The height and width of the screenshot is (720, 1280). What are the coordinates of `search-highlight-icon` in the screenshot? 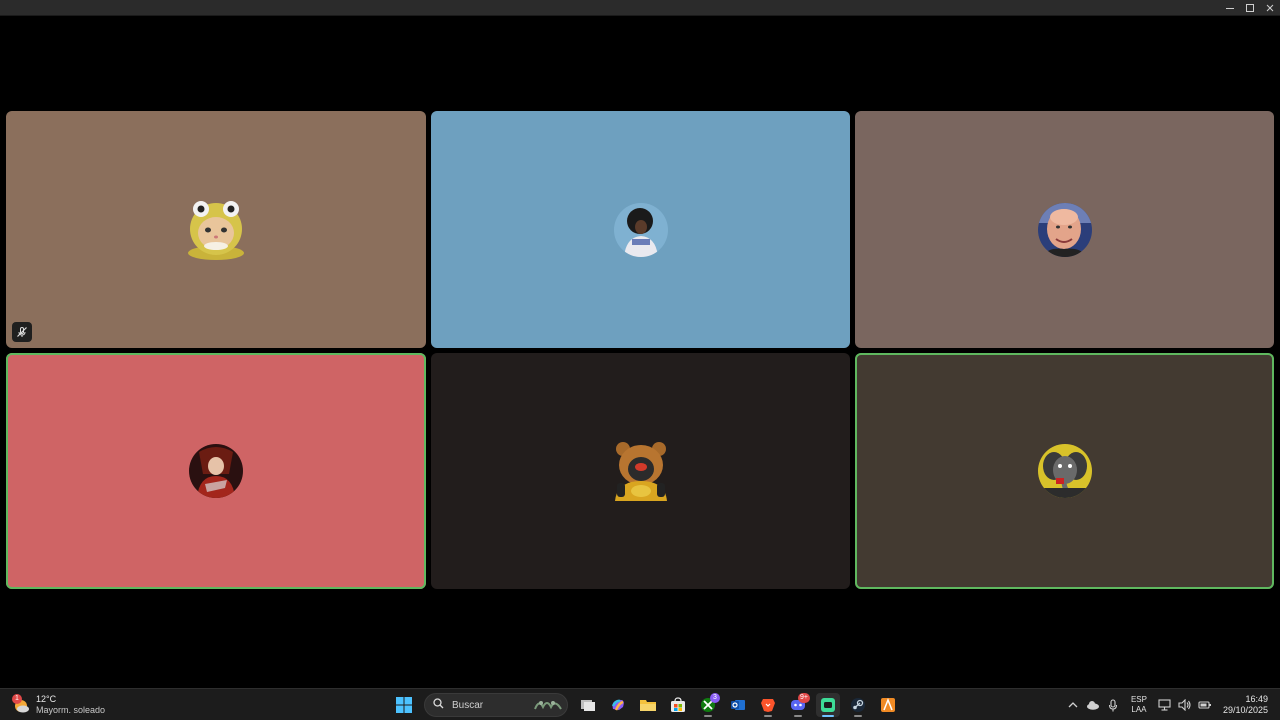 It's located at (548, 705).